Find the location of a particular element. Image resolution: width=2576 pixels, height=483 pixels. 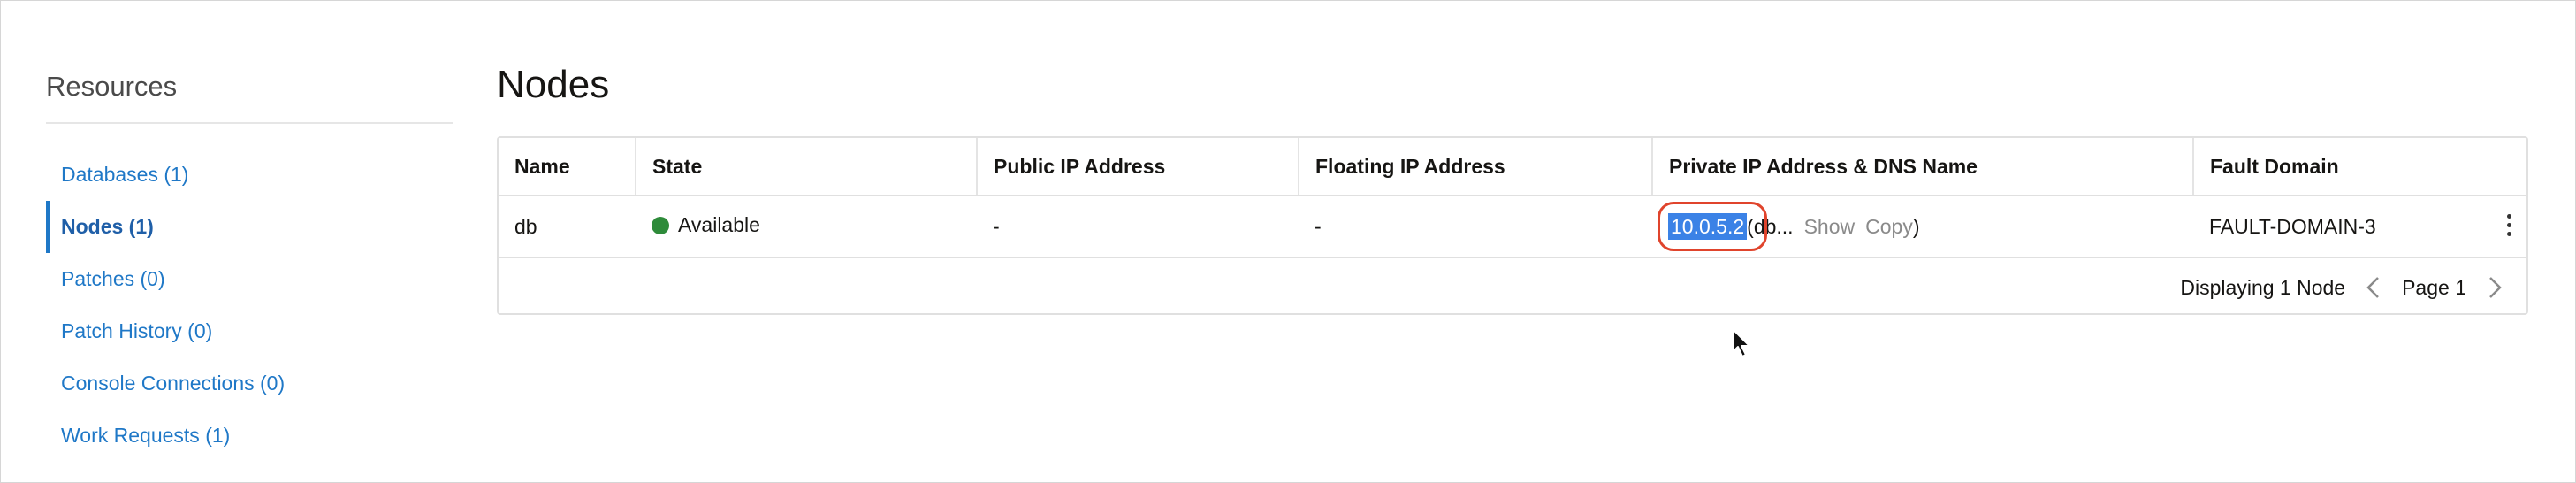

available-status-icon is located at coordinates (660, 225).